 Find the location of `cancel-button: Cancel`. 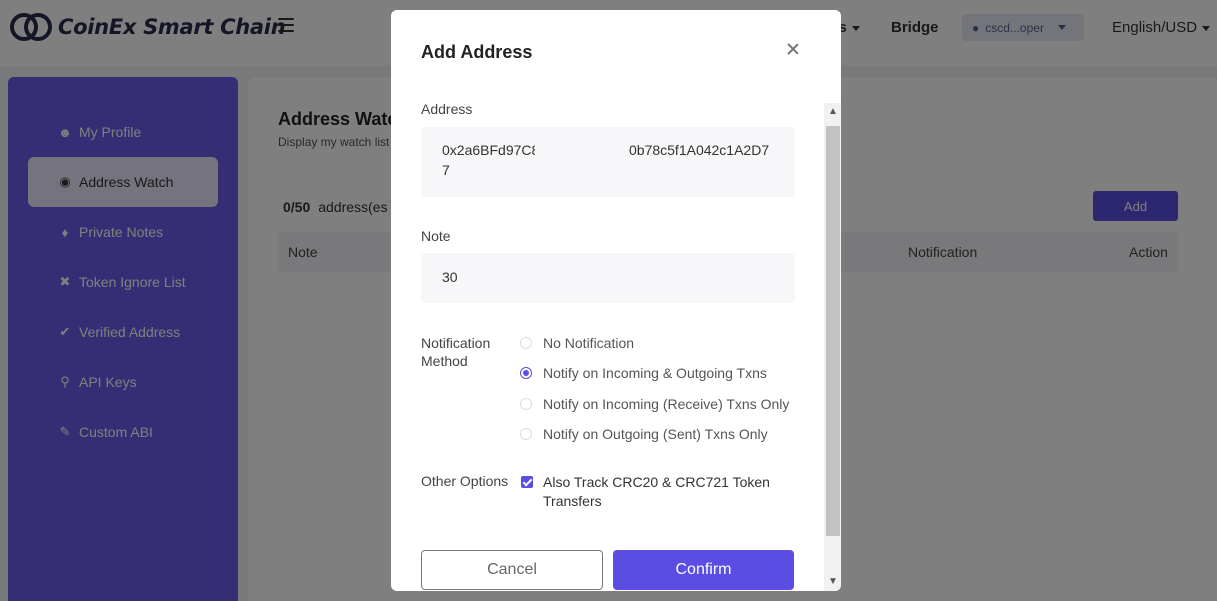

cancel-button: Cancel is located at coordinates (512, 570).